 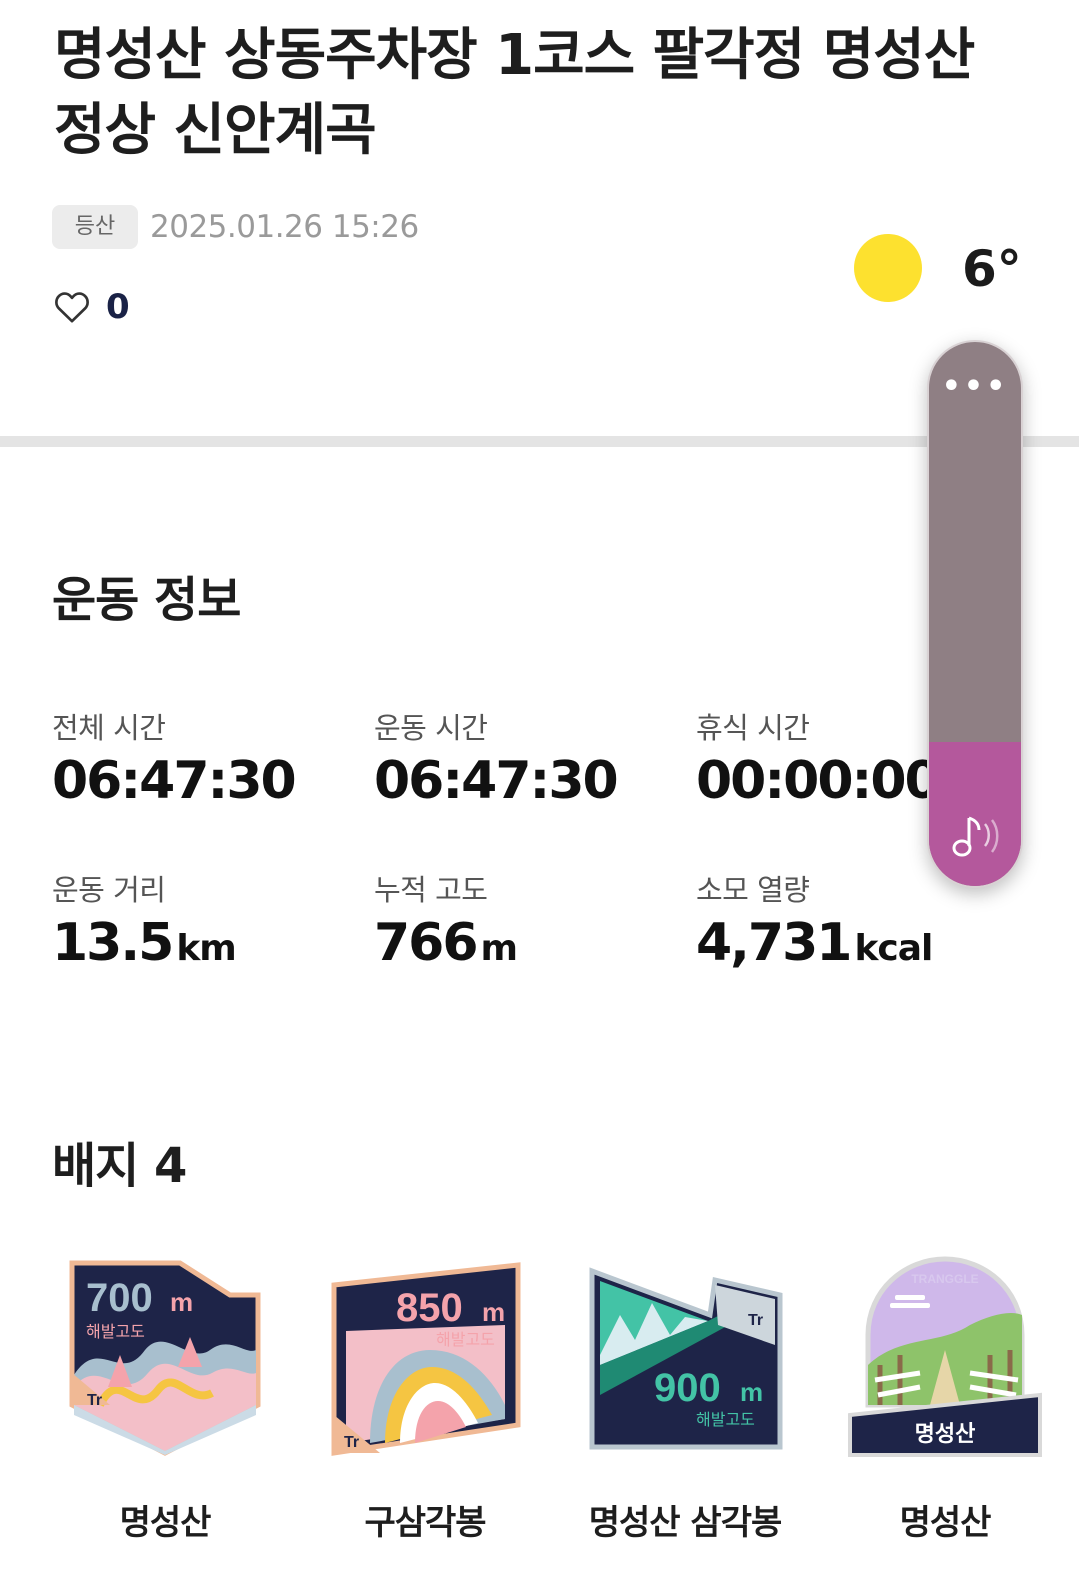 What do you see at coordinates (975, 836) in the screenshot?
I see `music-note-icon` at bounding box center [975, 836].